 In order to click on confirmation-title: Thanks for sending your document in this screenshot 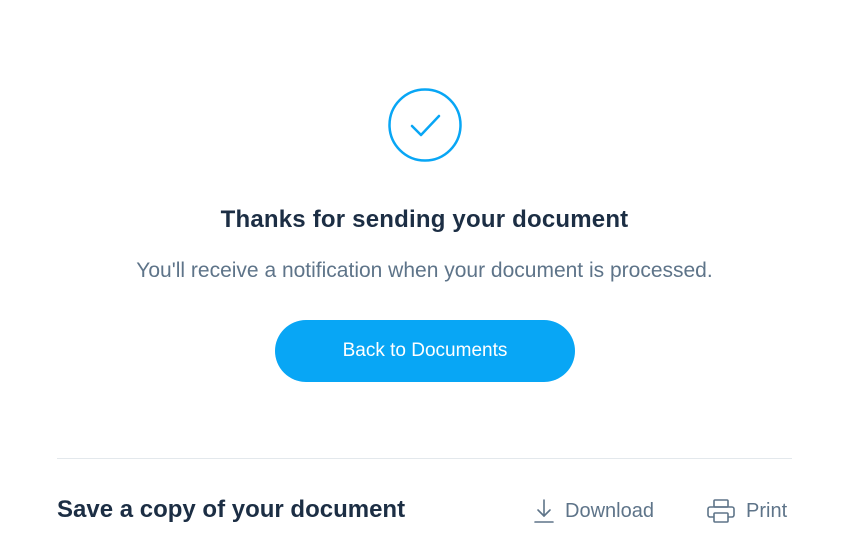, I will do `click(424, 219)`.